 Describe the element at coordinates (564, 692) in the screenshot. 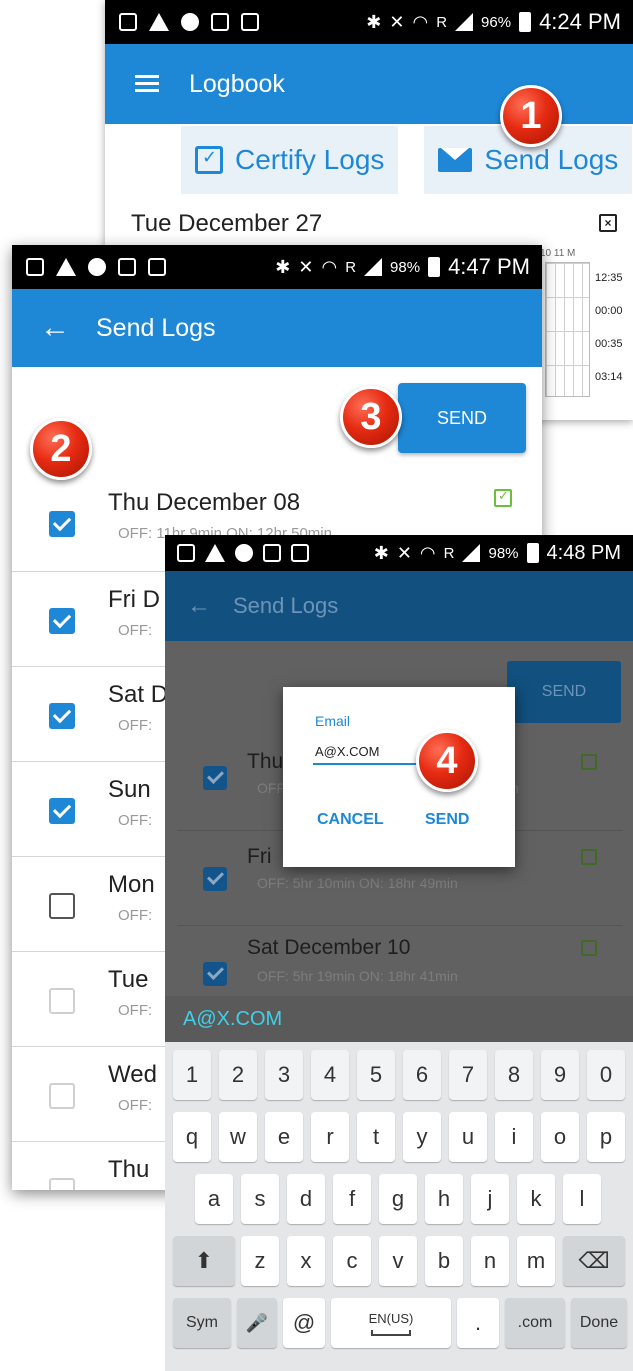

I see `send-button-dimmed: SEND` at that location.